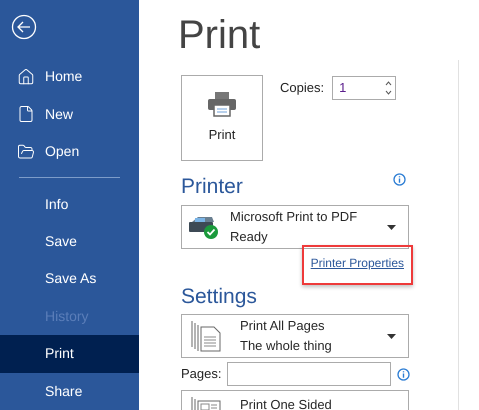 This screenshot has height=410, width=479. Describe the element at coordinates (26, 77) in the screenshot. I see `home-icon` at that location.